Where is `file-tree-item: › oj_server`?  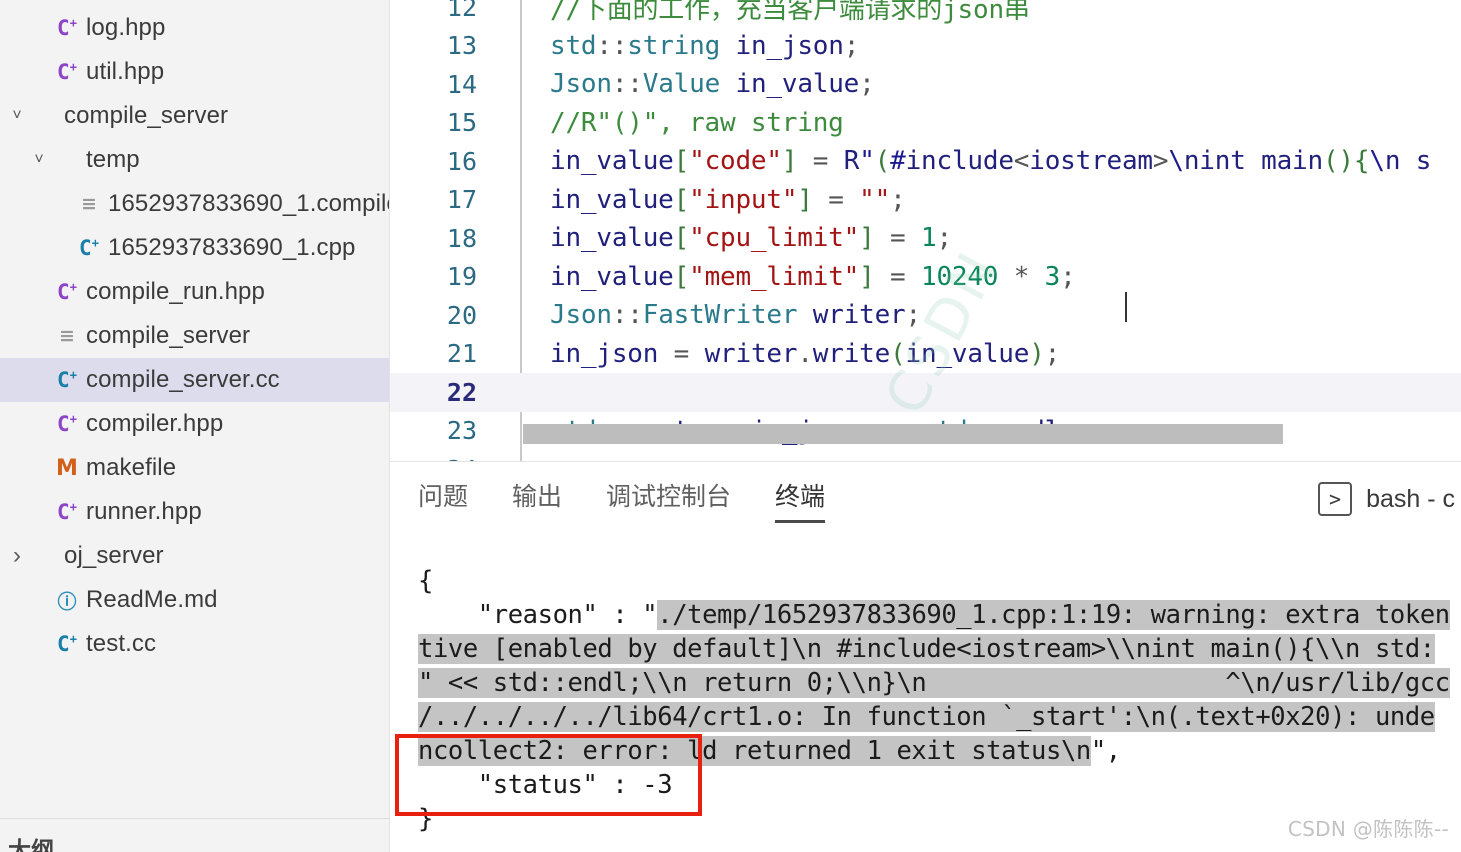 file-tree-item: › oj_server is located at coordinates (194, 556).